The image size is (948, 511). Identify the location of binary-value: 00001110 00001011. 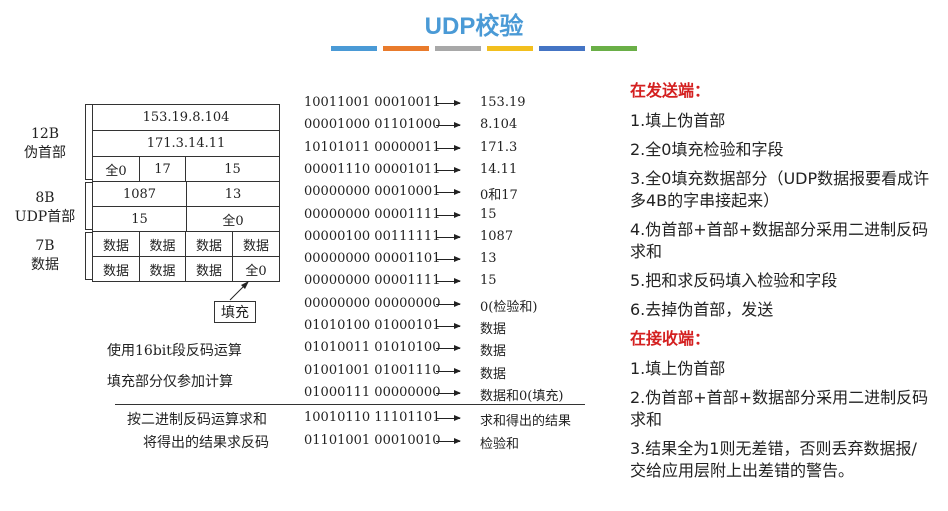
(372, 169).